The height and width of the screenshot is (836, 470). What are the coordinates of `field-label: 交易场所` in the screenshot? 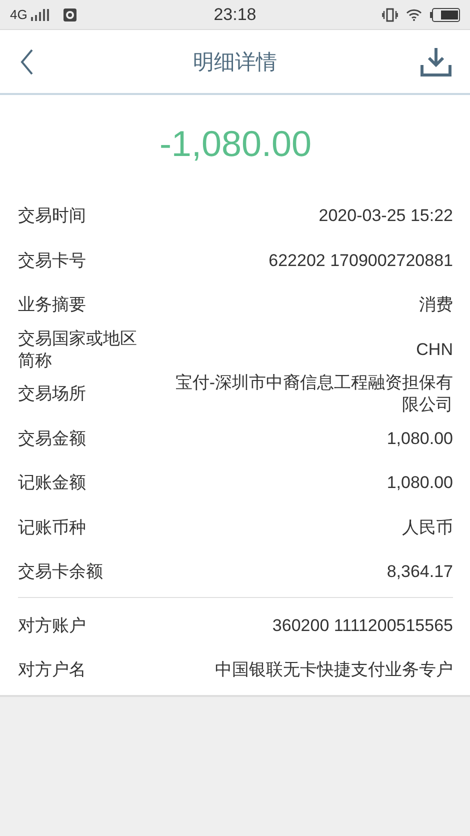 It's located at (52, 394).